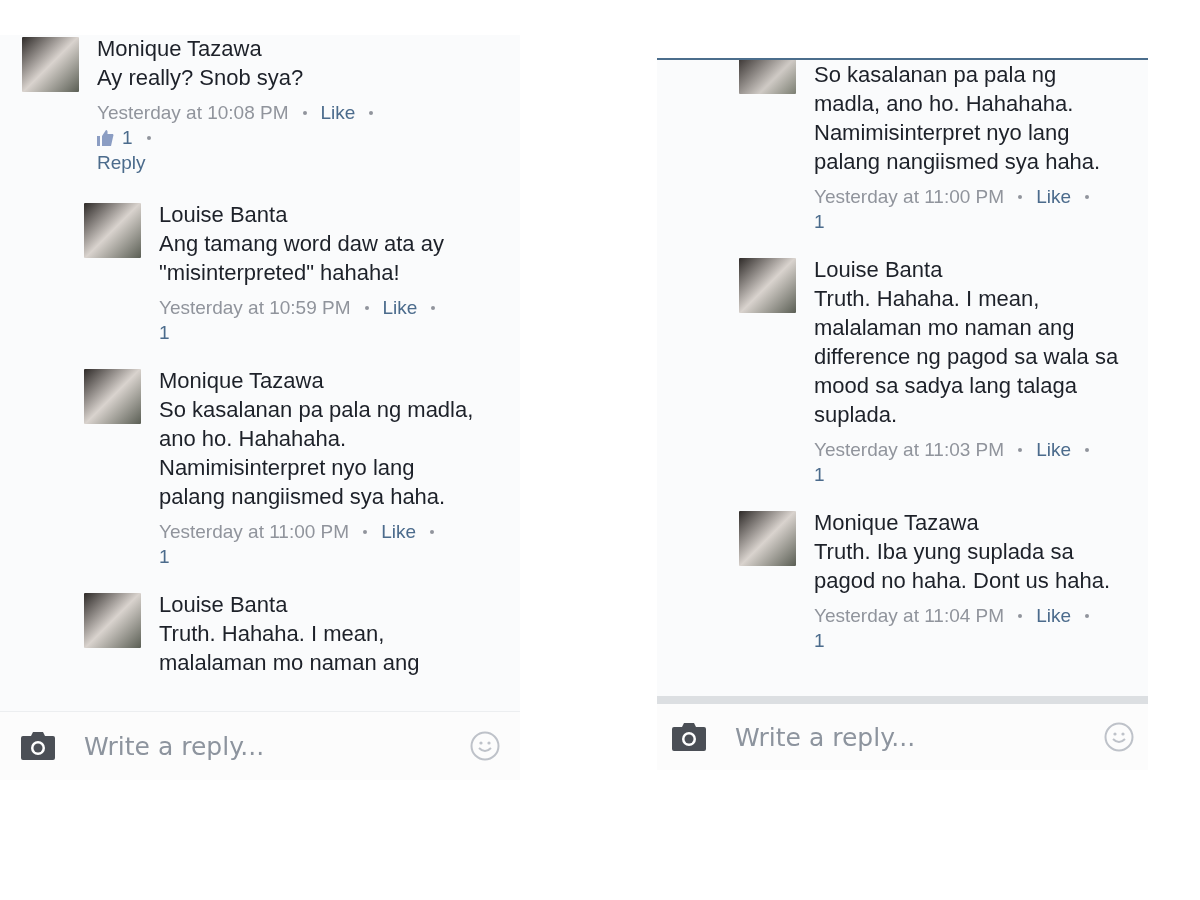  I want to click on reply-link: Reply, so click(121, 162).